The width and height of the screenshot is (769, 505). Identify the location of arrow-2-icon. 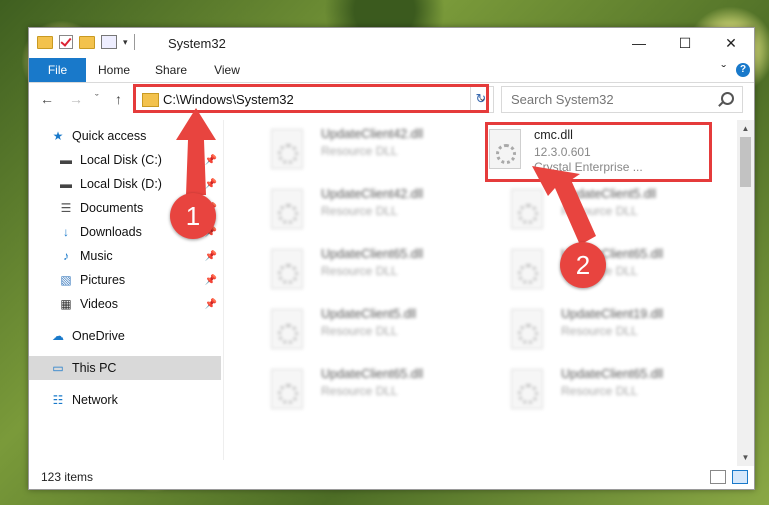
(564, 205).